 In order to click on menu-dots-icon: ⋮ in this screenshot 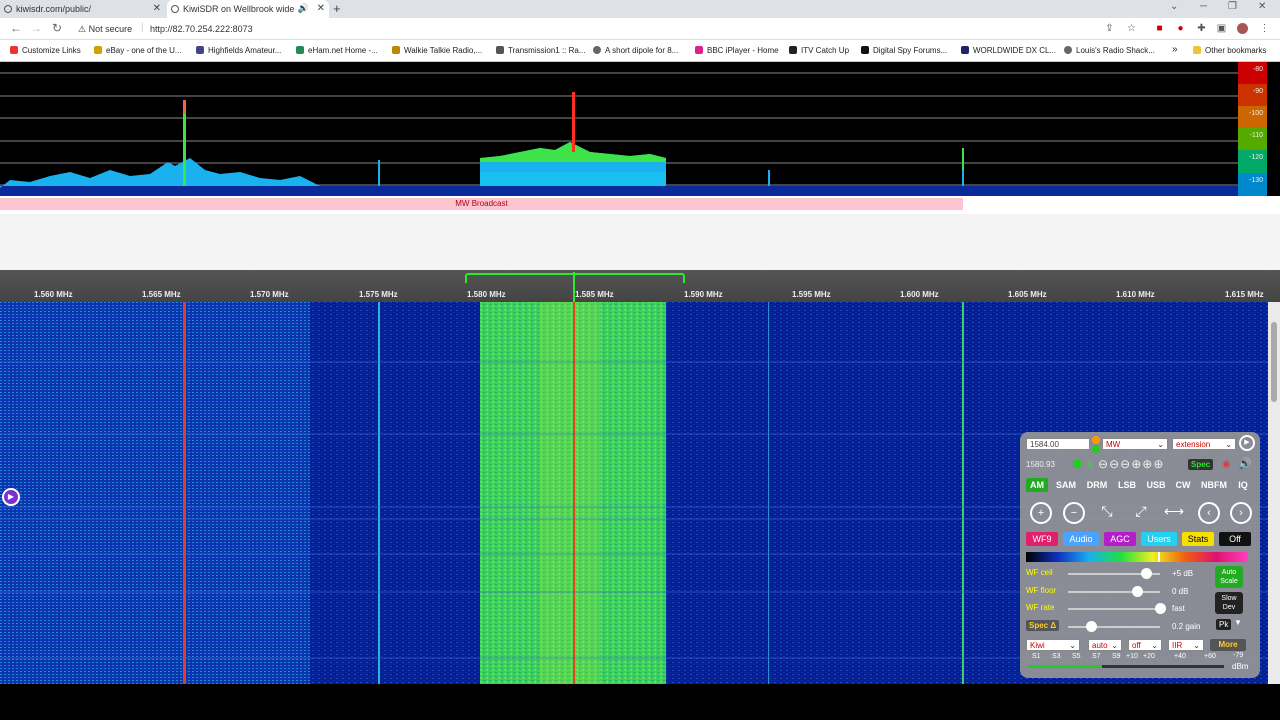, I will do `click(1264, 28)`.